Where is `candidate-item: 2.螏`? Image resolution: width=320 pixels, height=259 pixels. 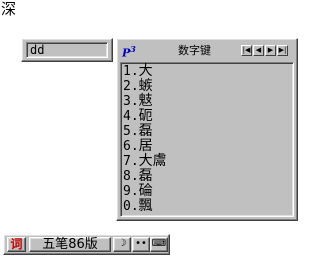 candidate-item: 2.螏 is located at coordinates (208, 87).